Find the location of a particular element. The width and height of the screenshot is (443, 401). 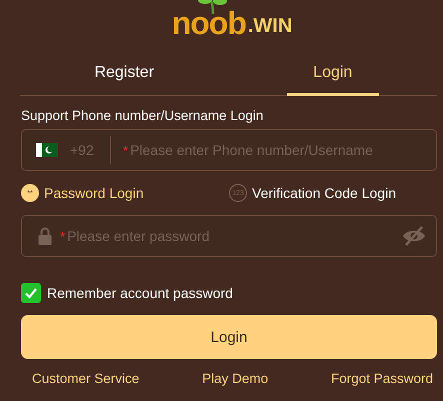

checkmark-icon is located at coordinates (31, 293).